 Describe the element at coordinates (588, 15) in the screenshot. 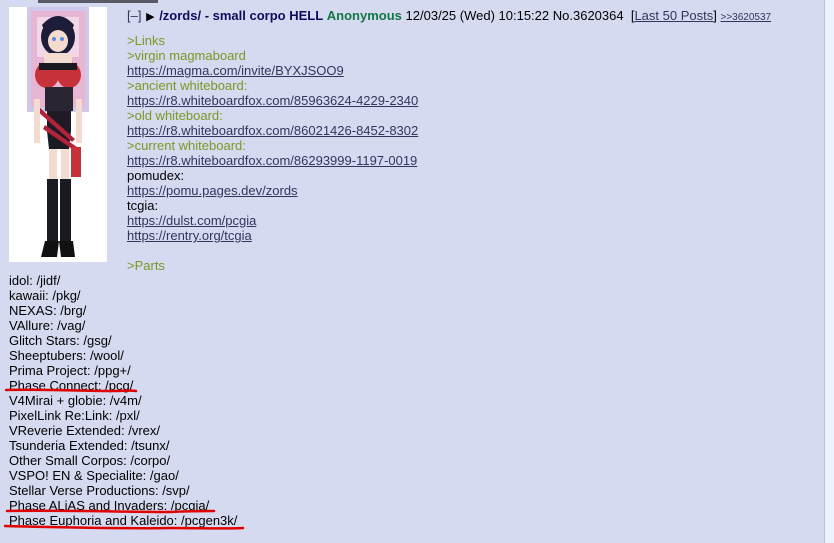

I see `post-number: No.3620364` at that location.